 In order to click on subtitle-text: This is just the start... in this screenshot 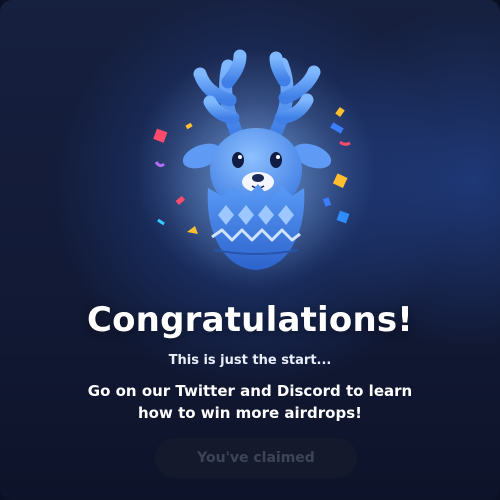, I will do `click(250, 360)`.